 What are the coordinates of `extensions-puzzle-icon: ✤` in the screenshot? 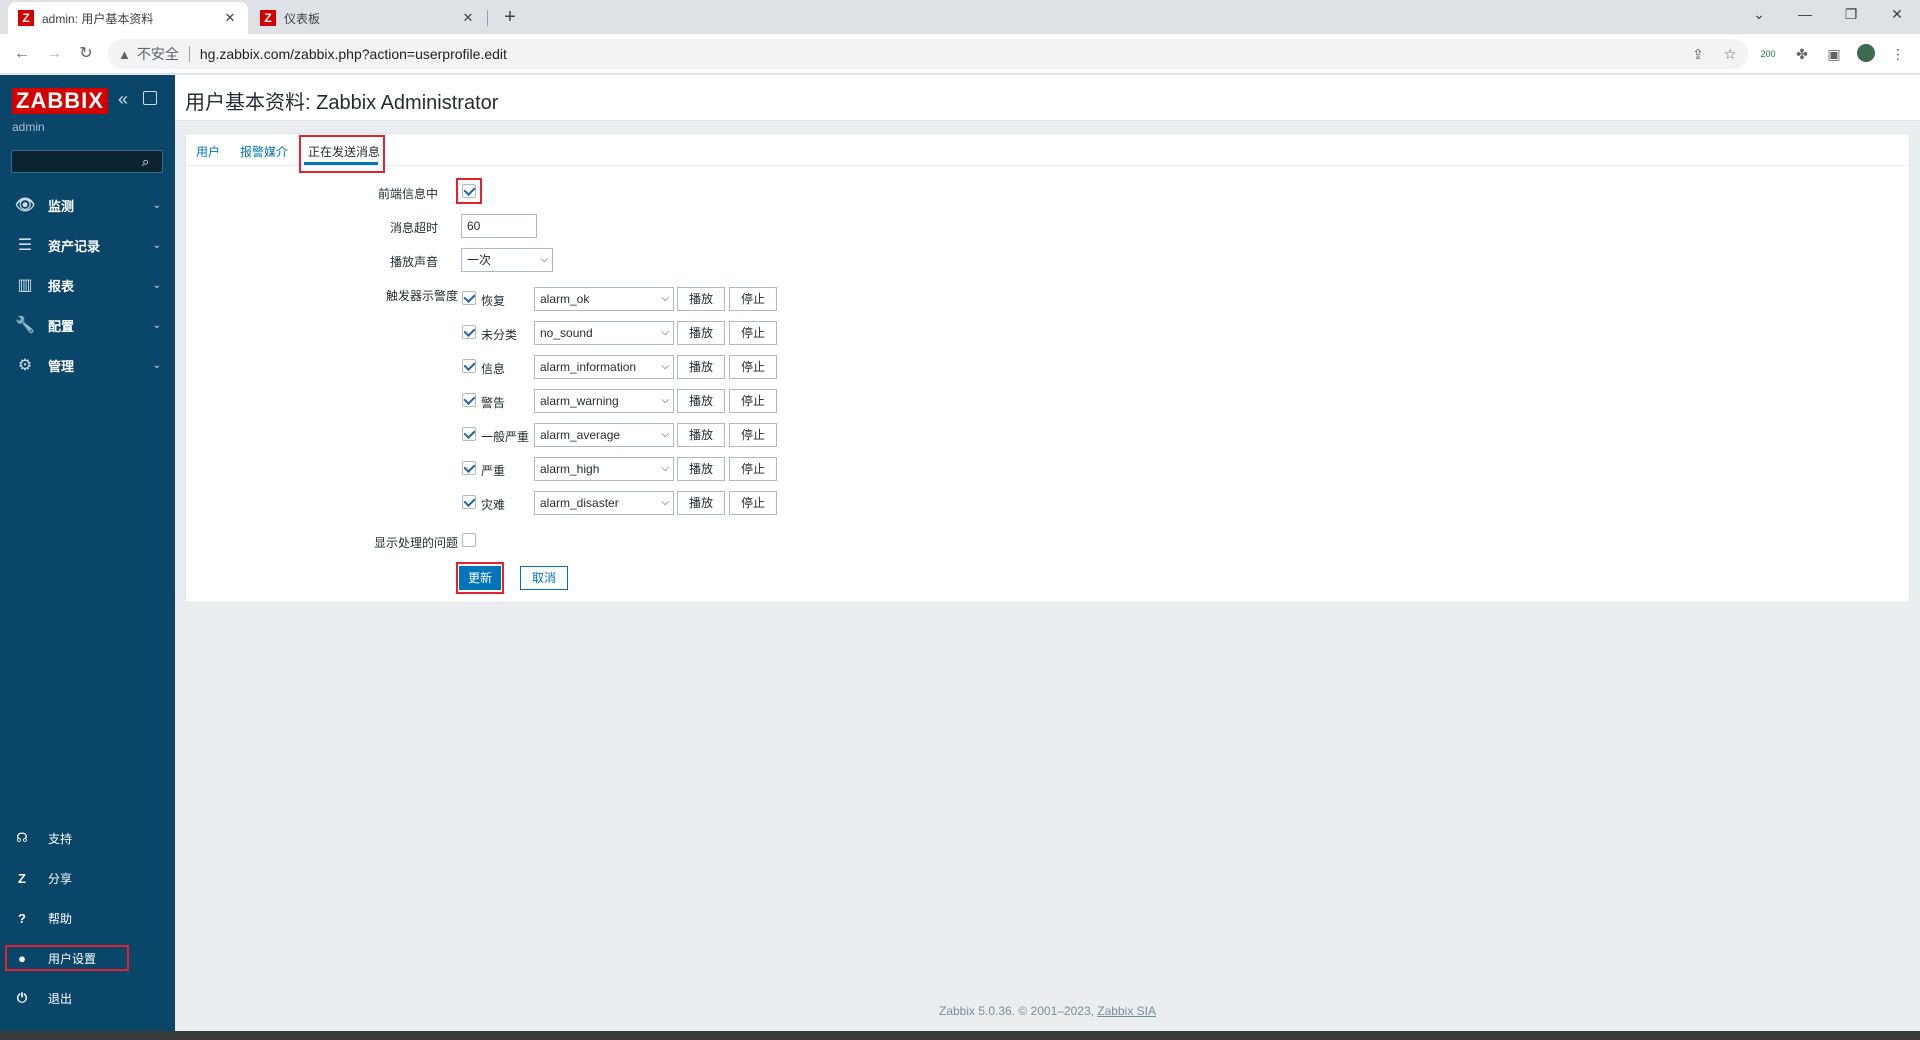 It's located at (1802, 54).